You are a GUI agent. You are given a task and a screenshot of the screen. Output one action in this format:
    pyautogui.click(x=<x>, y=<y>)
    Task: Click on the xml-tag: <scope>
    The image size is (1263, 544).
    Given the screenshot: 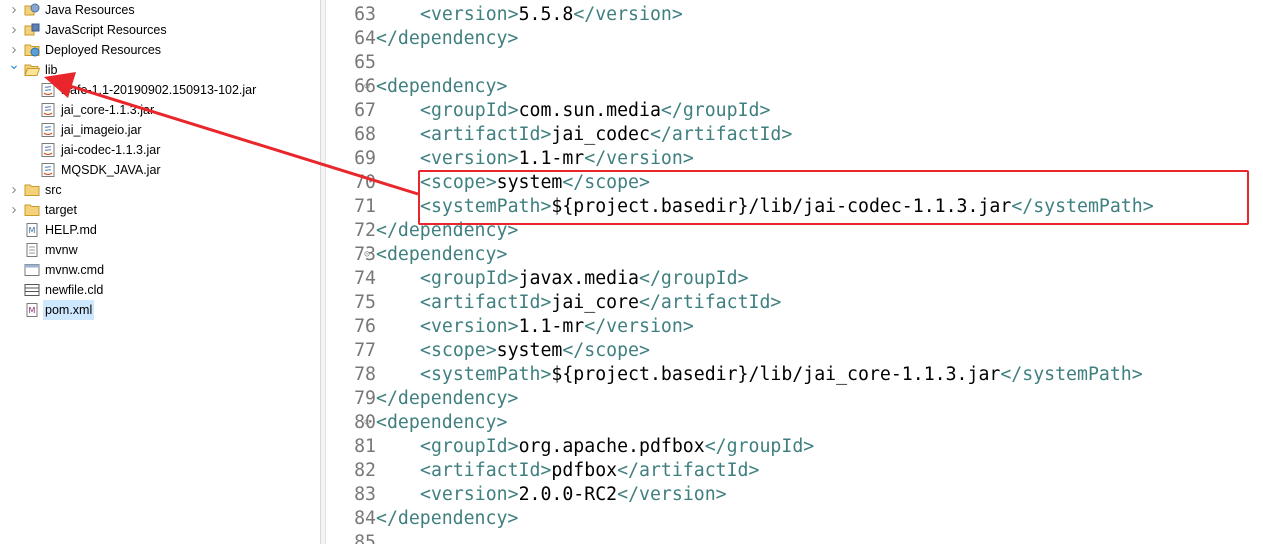 What is the action you would take?
    pyautogui.click(x=458, y=182)
    